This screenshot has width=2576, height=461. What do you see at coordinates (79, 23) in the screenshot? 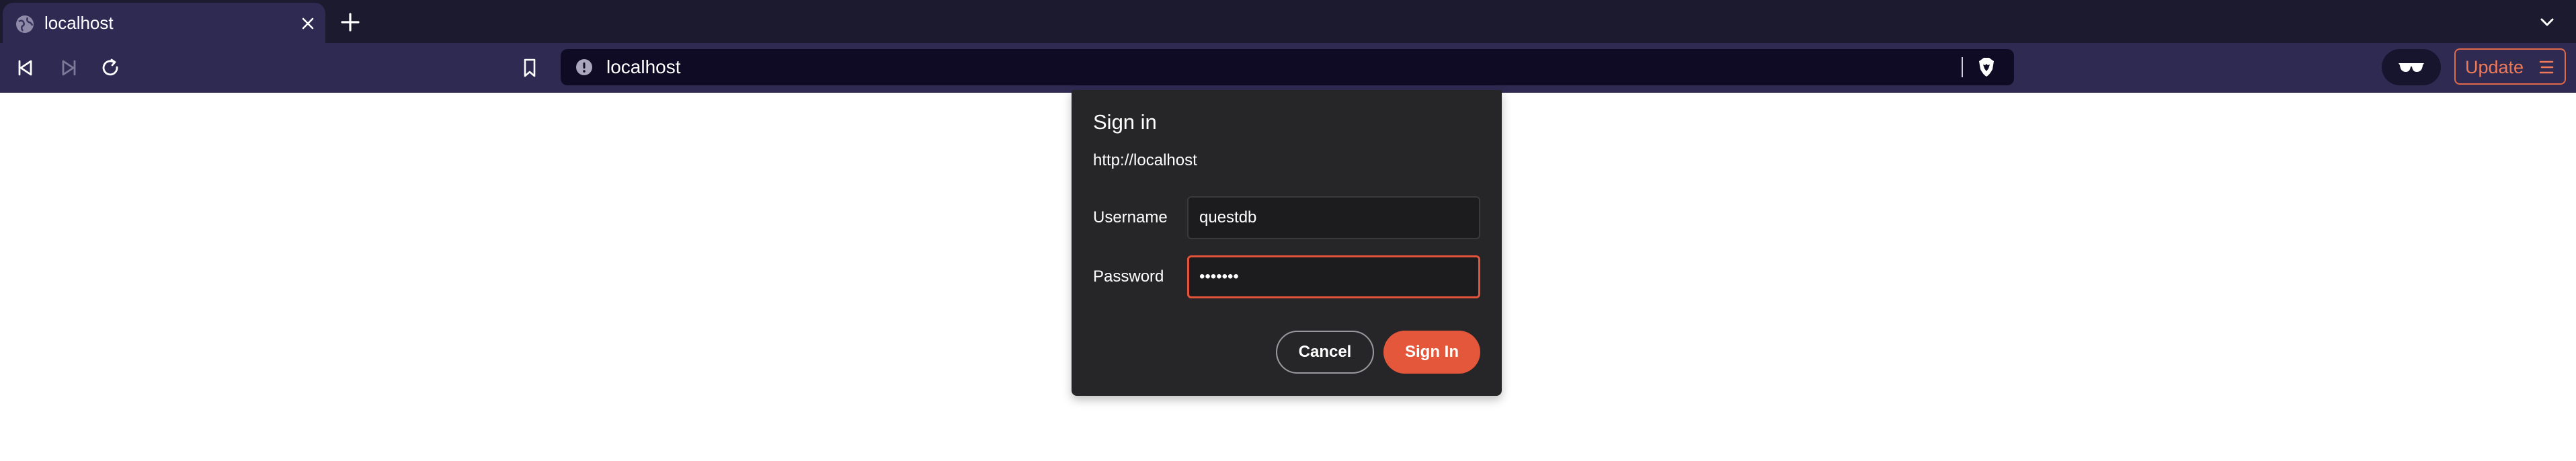
I see `tab-title: localhost` at bounding box center [79, 23].